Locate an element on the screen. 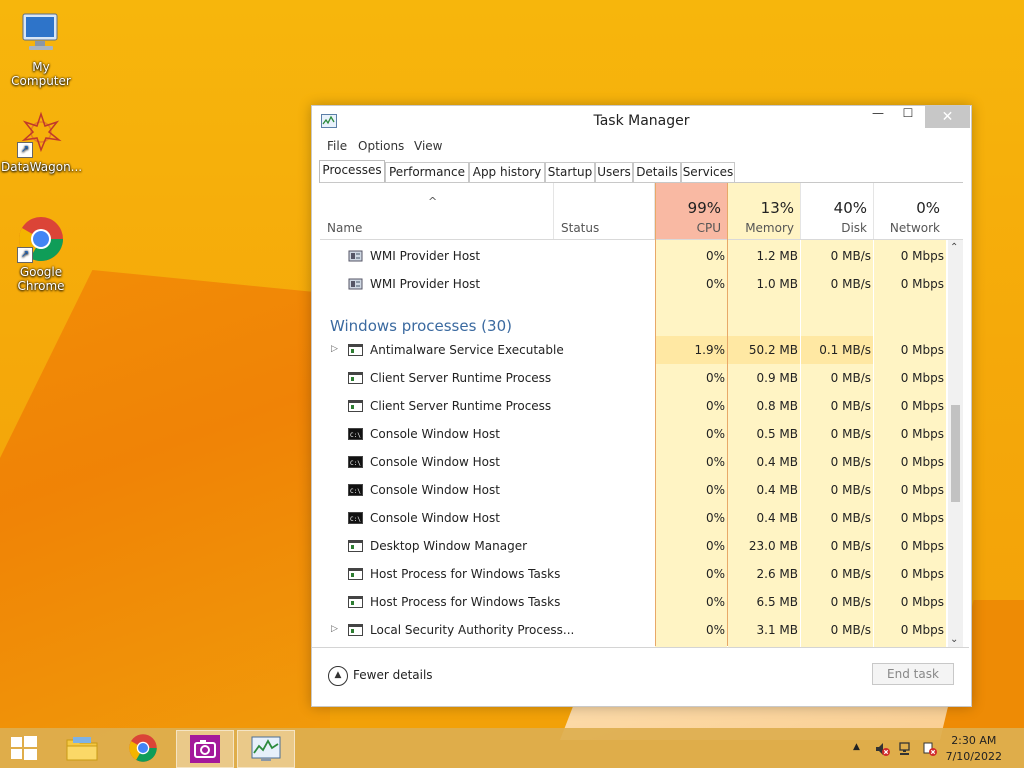 The height and width of the screenshot is (768, 1024). taskbar: ▲ 2:30 AM 7/10/2022 is located at coordinates (512, 748).